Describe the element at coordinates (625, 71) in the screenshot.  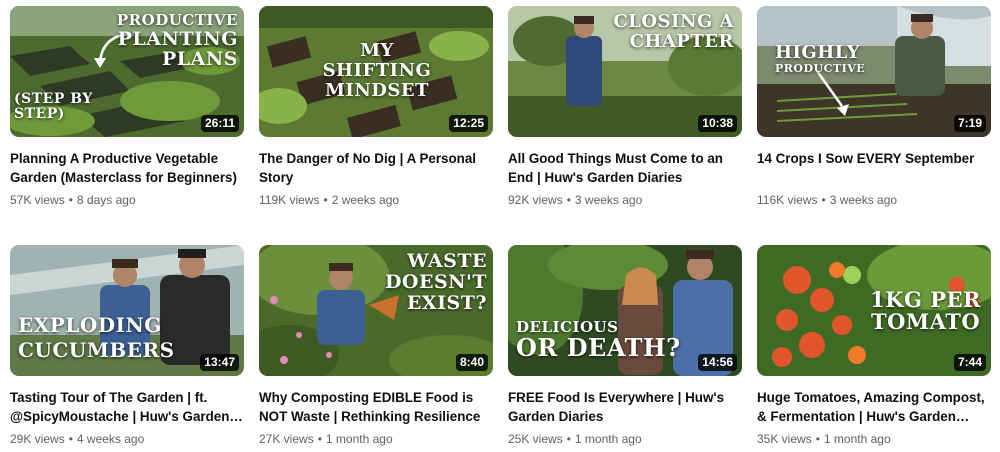
I see `video-thumbnail: CLOSING A CHAPTER 10:38` at that location.